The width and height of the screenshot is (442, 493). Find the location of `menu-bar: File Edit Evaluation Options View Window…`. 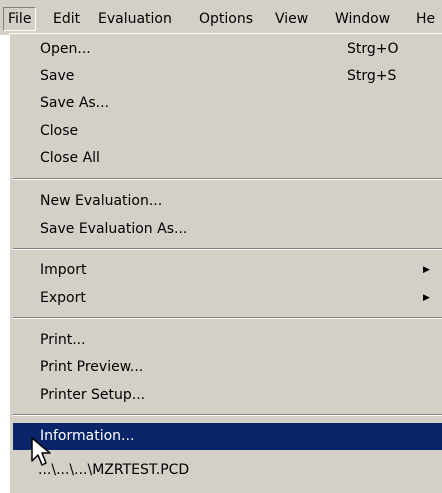

menu-bar: File Edit Evaluation Options View Window… is located at coordinates (221, 18).